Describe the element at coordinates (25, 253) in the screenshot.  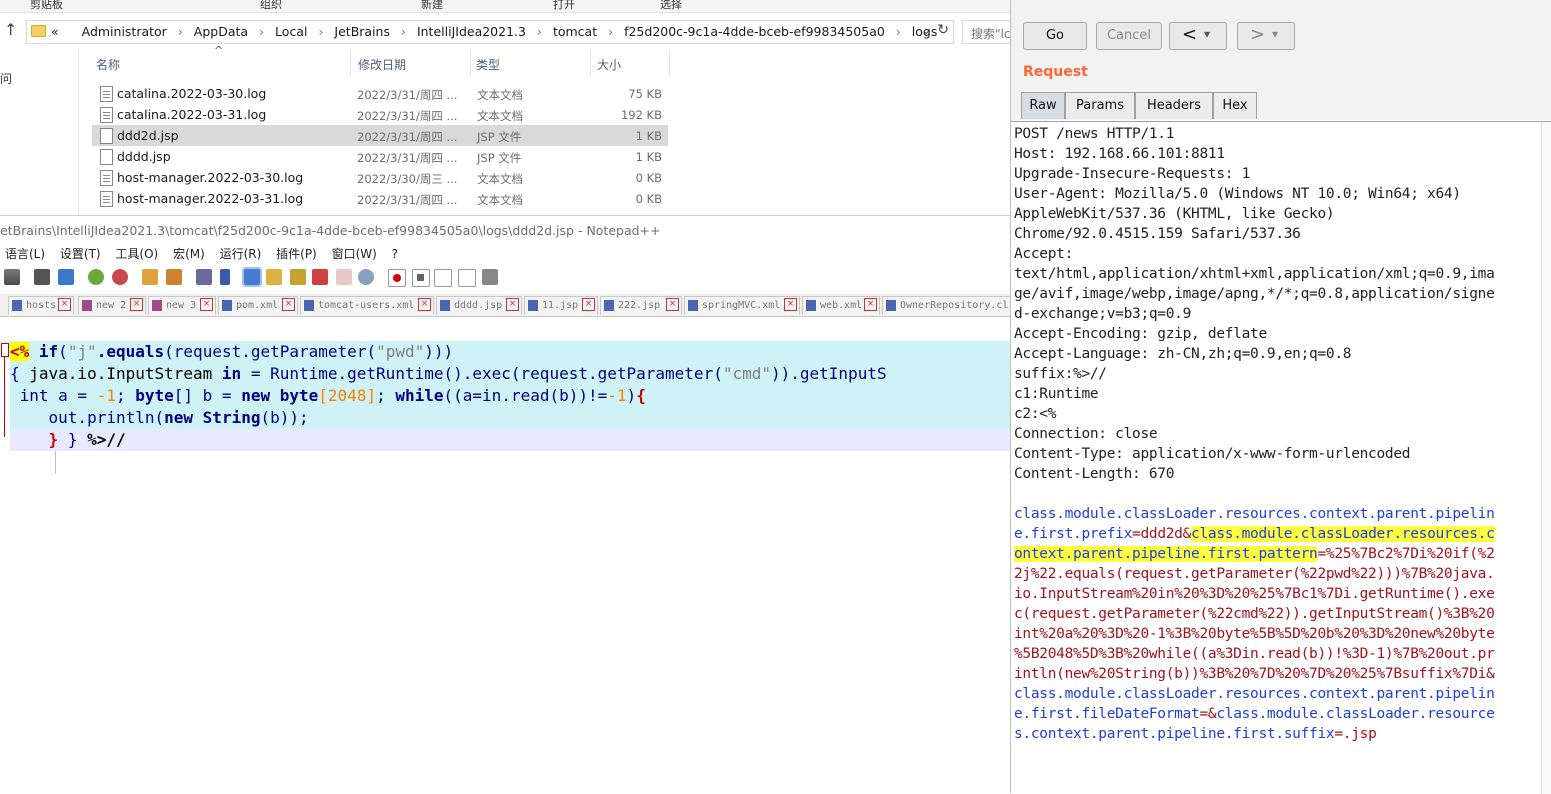
I see `menu-language: 语言(L)` at that location.